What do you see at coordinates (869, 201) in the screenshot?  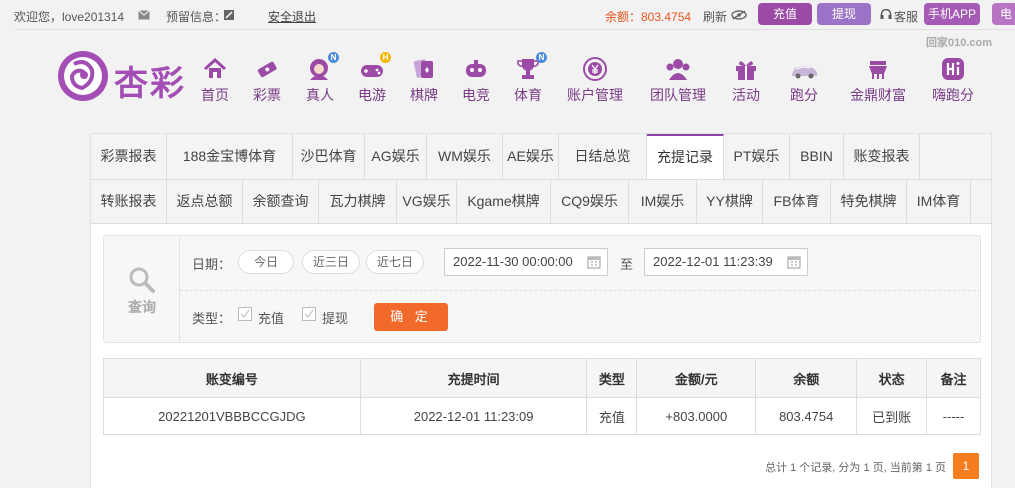 I see `tab-tabs_row2-10: 特免棋牌` at bounding box center [869, 201].